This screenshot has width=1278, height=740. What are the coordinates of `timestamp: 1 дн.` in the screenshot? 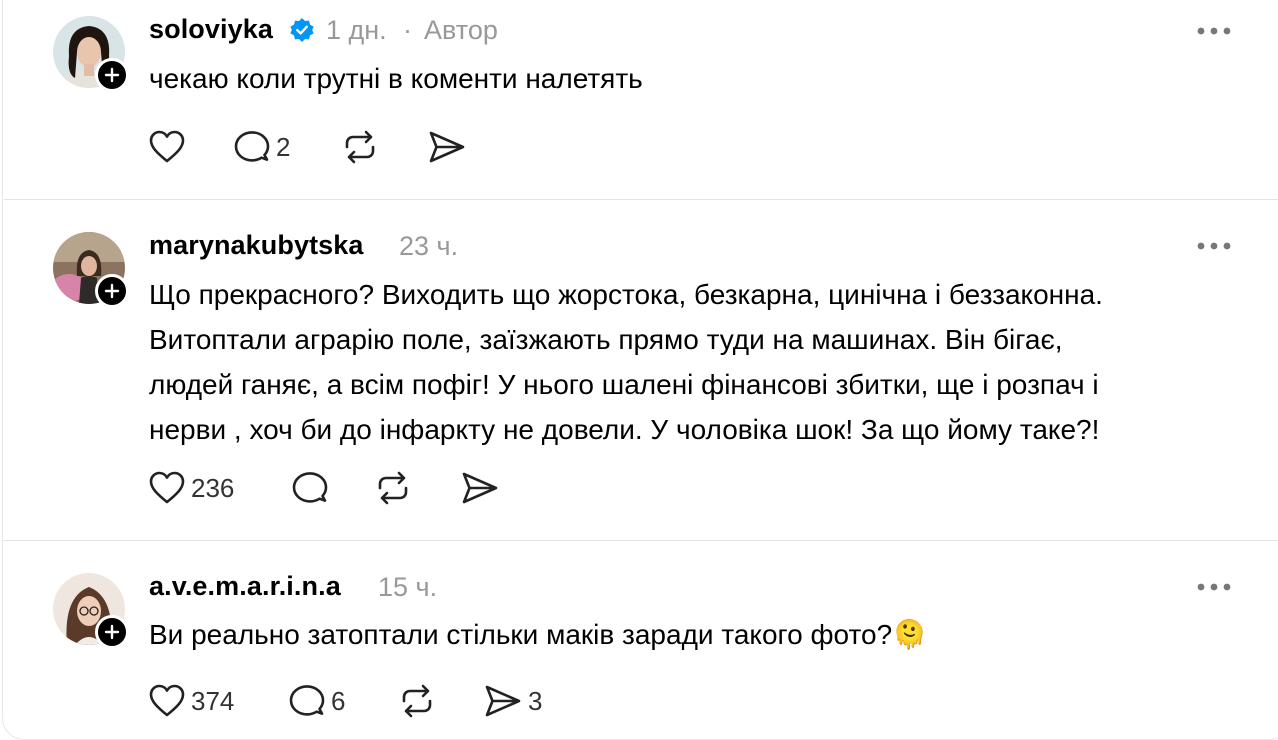 It's located at (356, 30).